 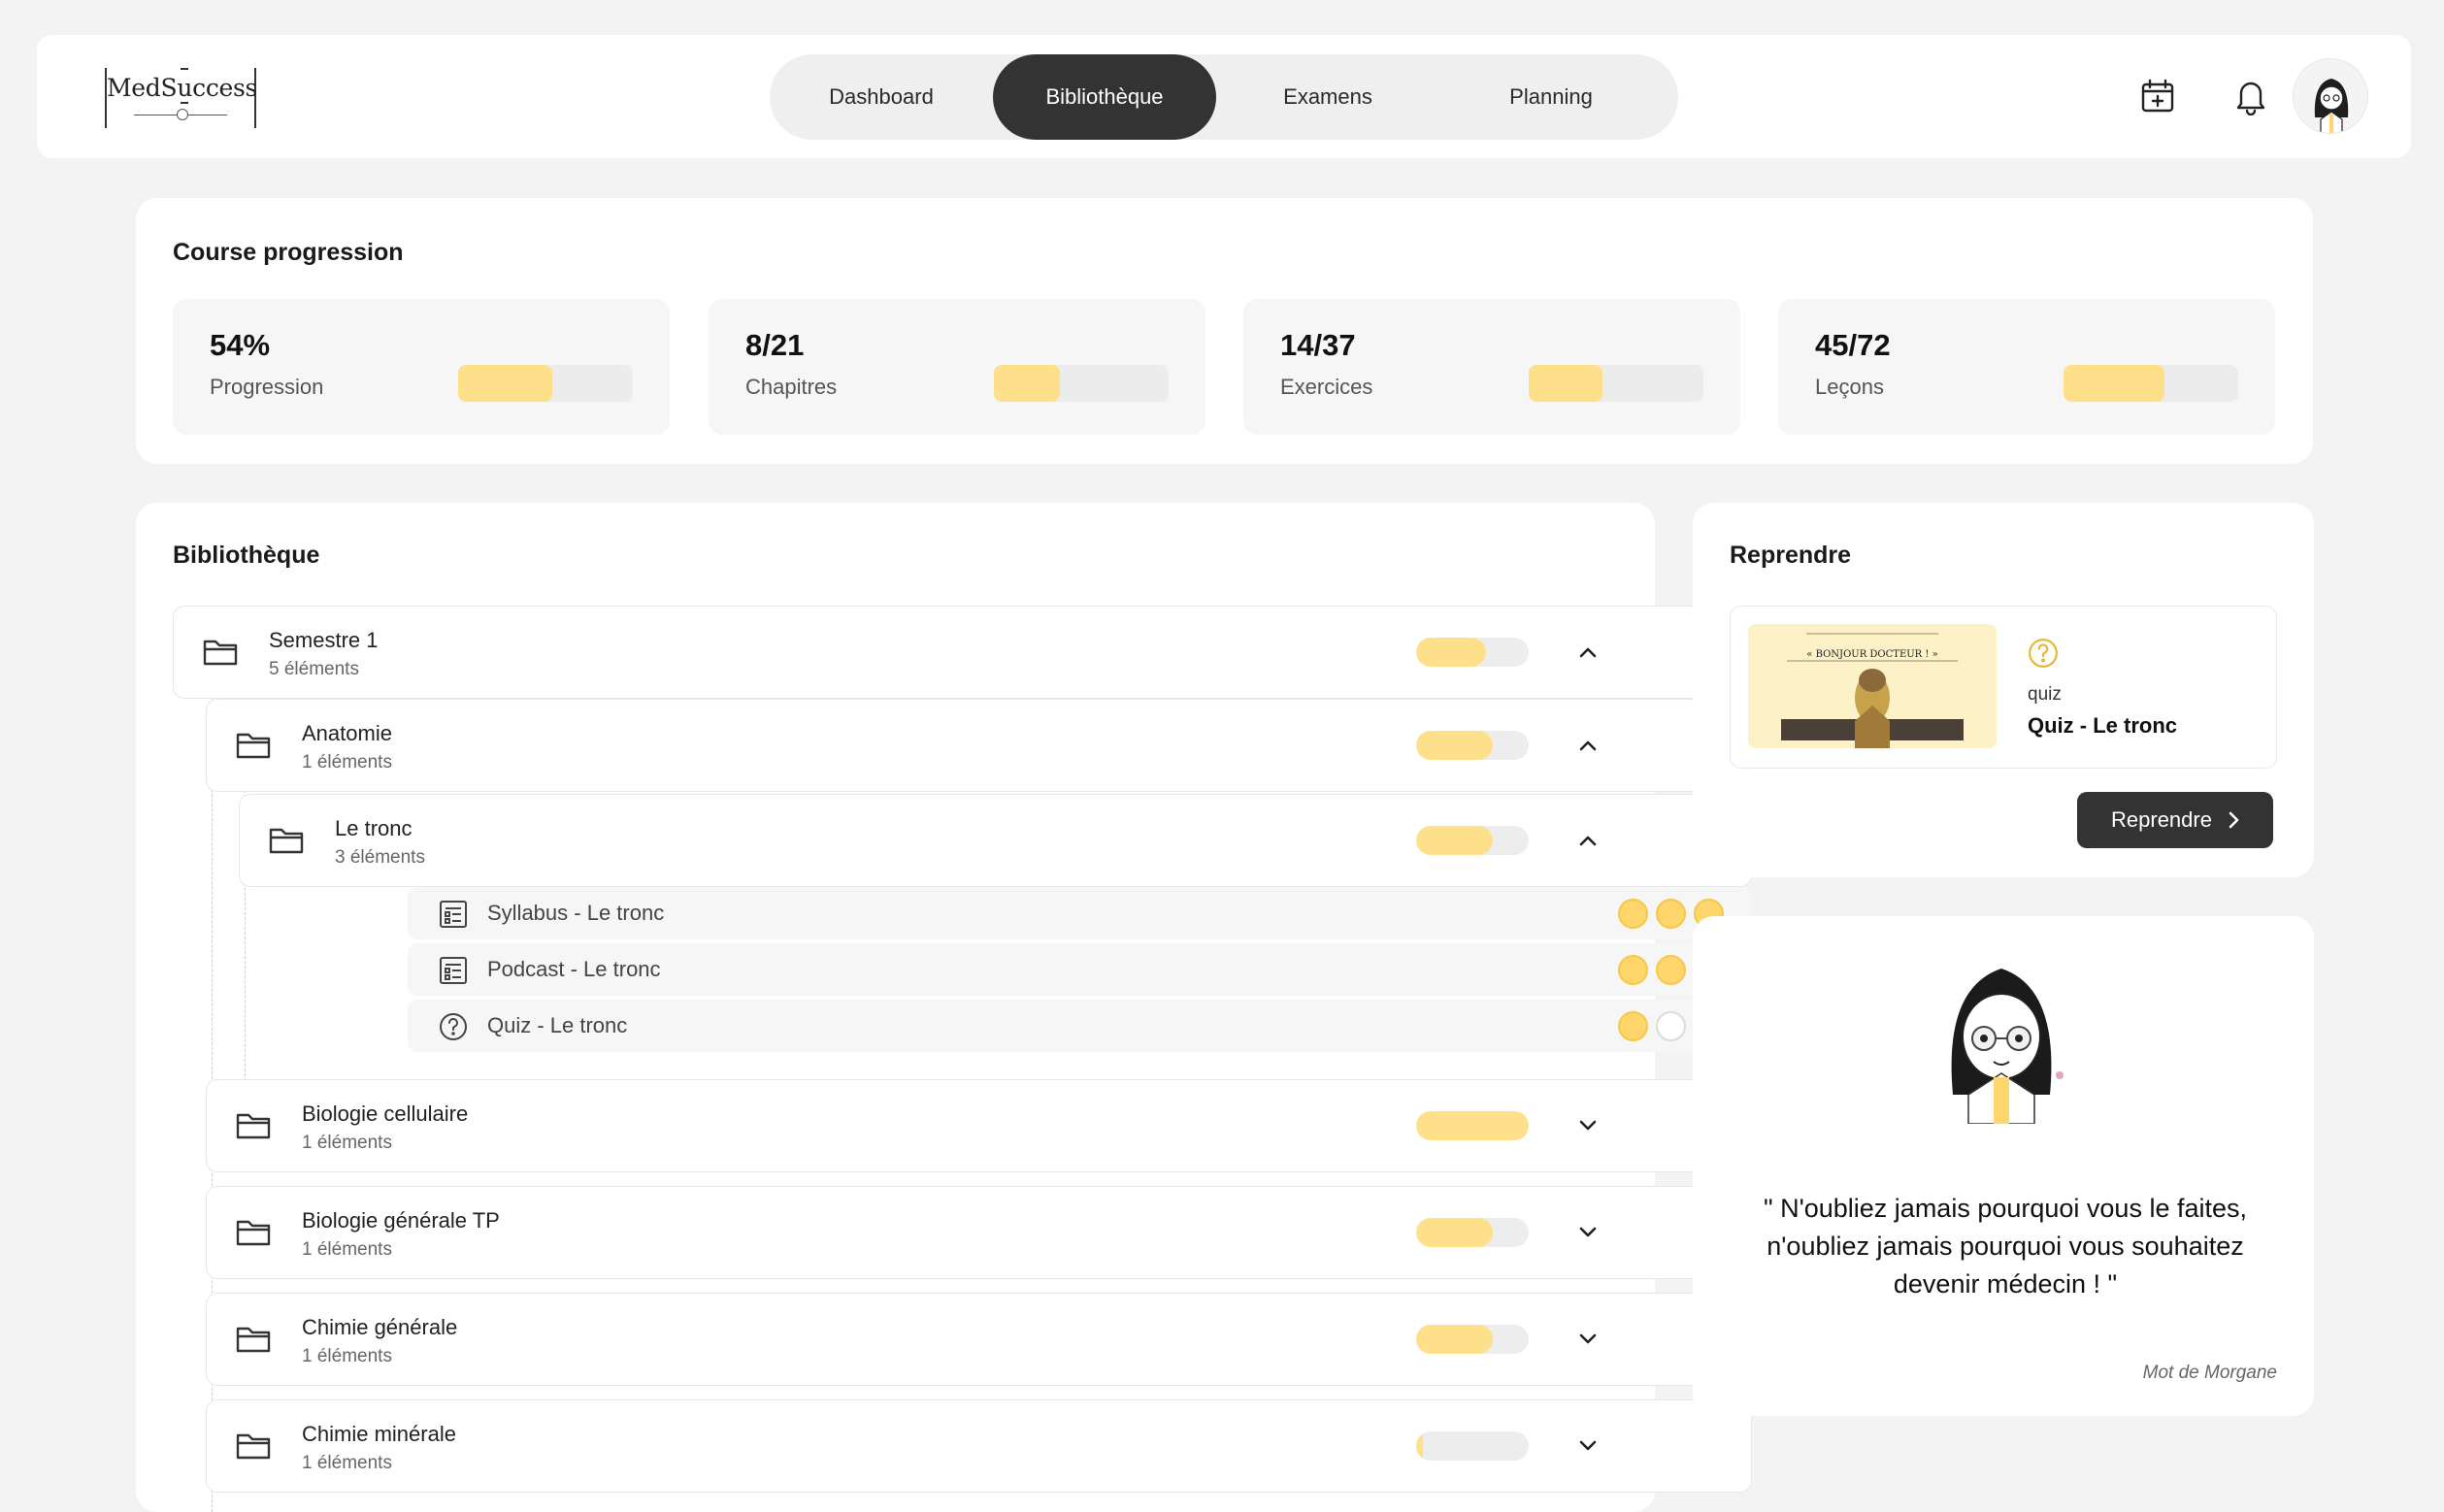 What do you see at coordinates (1872, 686) in the screenshot?
I see `quiz-thumbnail: « BONJOUR DOCTEUR ! »` at bounding box center [1872, 686].